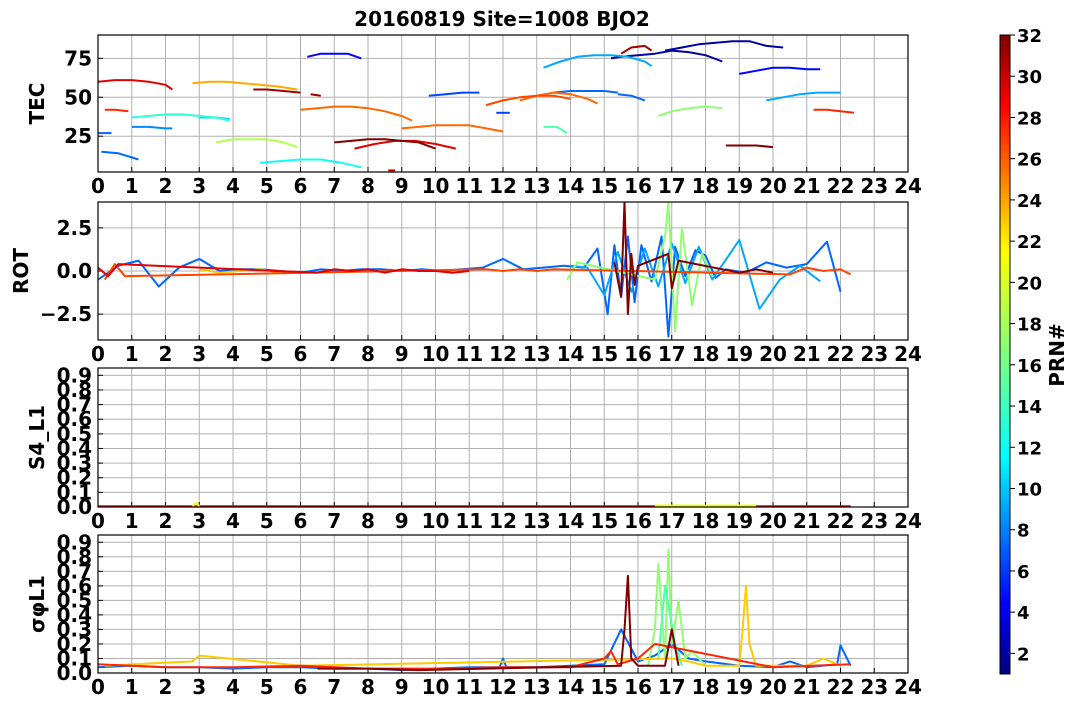  I want to click on colorbar-tick-label: 30, so click(1029, 77).